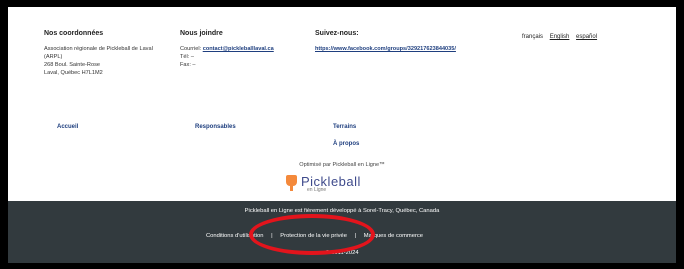  What do you see at coordinates (53, 57) in the screenshot?
I see `contact-line: (ARPL)` at bounding box center [53, 57].